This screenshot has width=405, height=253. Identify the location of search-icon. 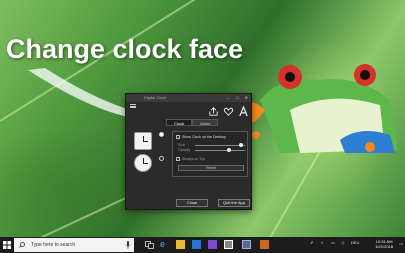
(22, 245).